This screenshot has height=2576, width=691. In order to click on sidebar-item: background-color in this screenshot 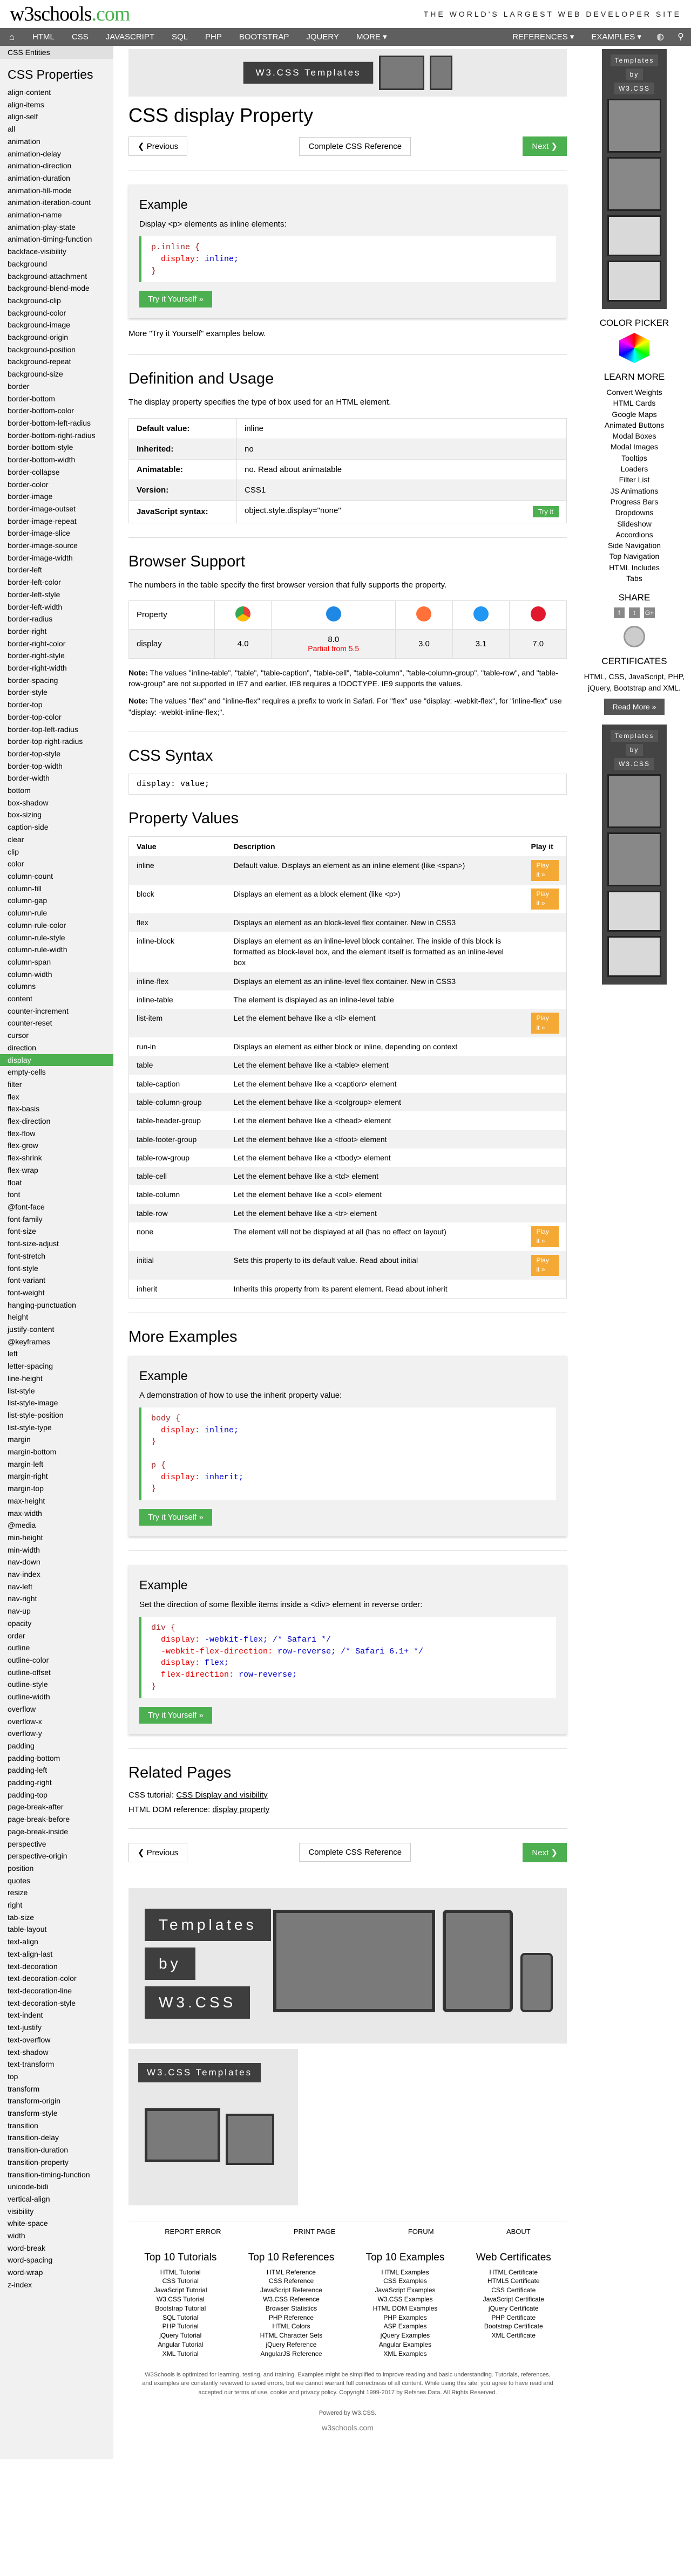, I will do `click(56, 313)`.